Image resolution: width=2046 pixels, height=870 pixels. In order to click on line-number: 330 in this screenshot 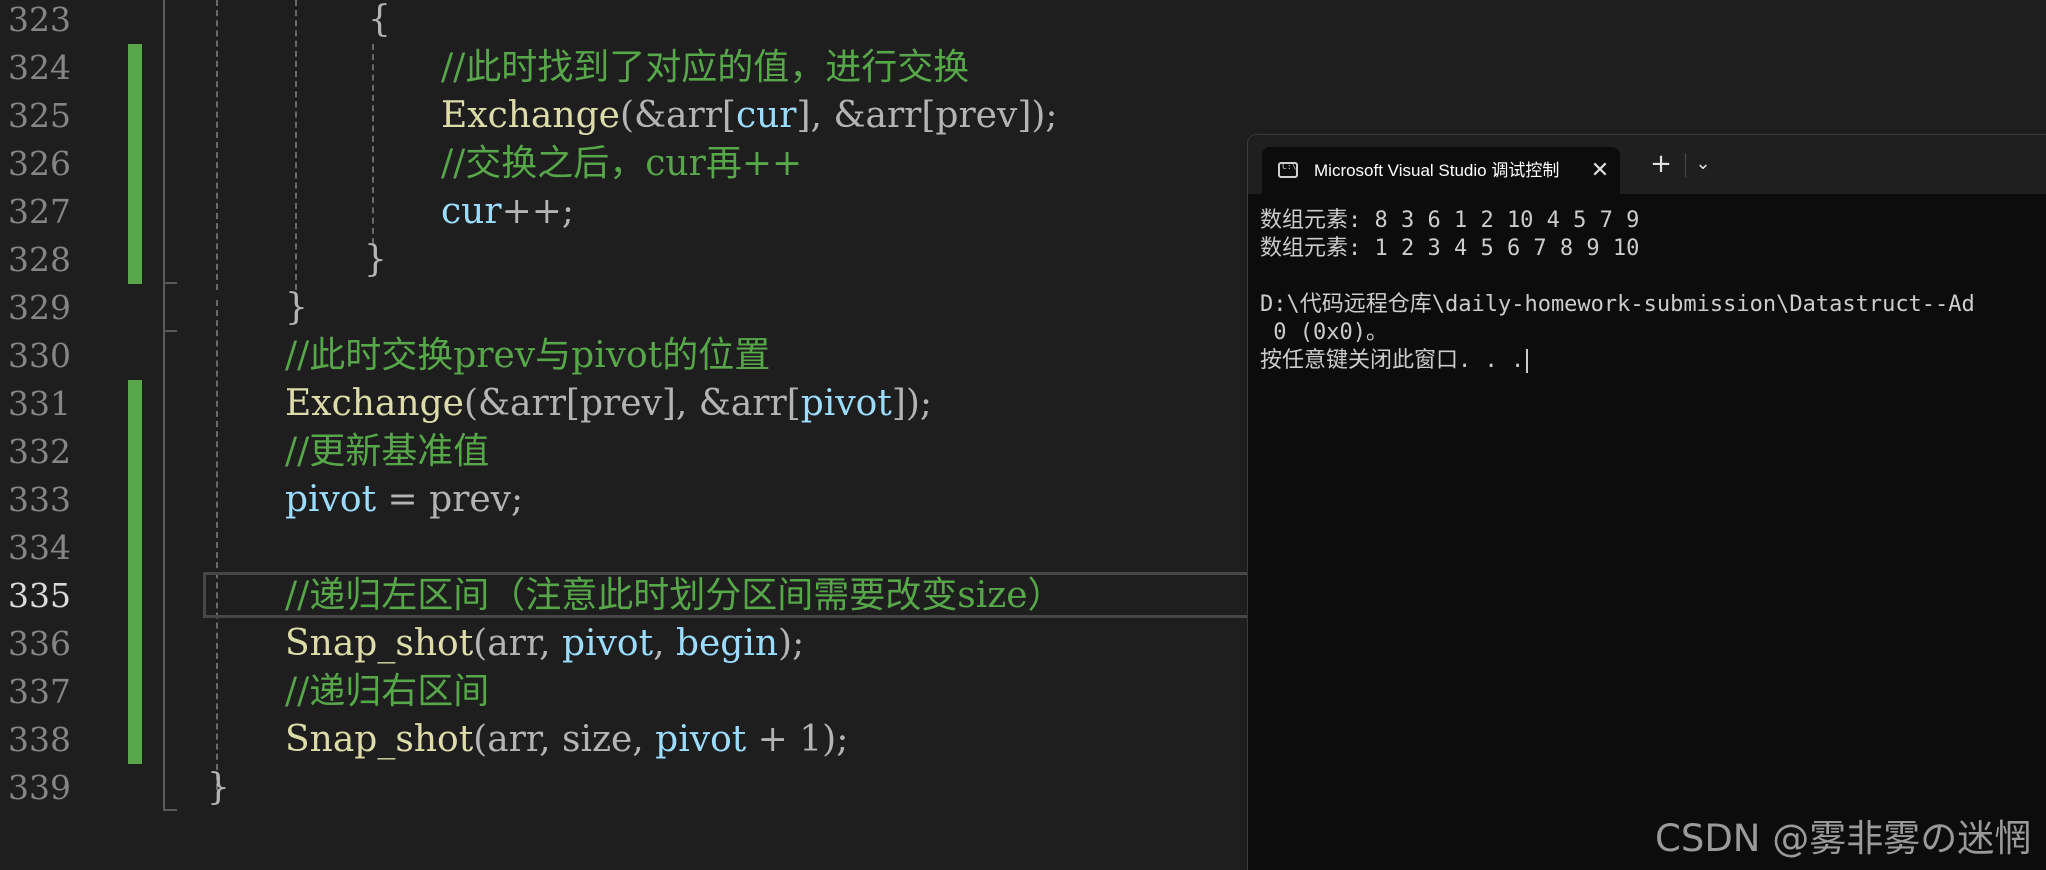, I will do `click(39, 355)`.